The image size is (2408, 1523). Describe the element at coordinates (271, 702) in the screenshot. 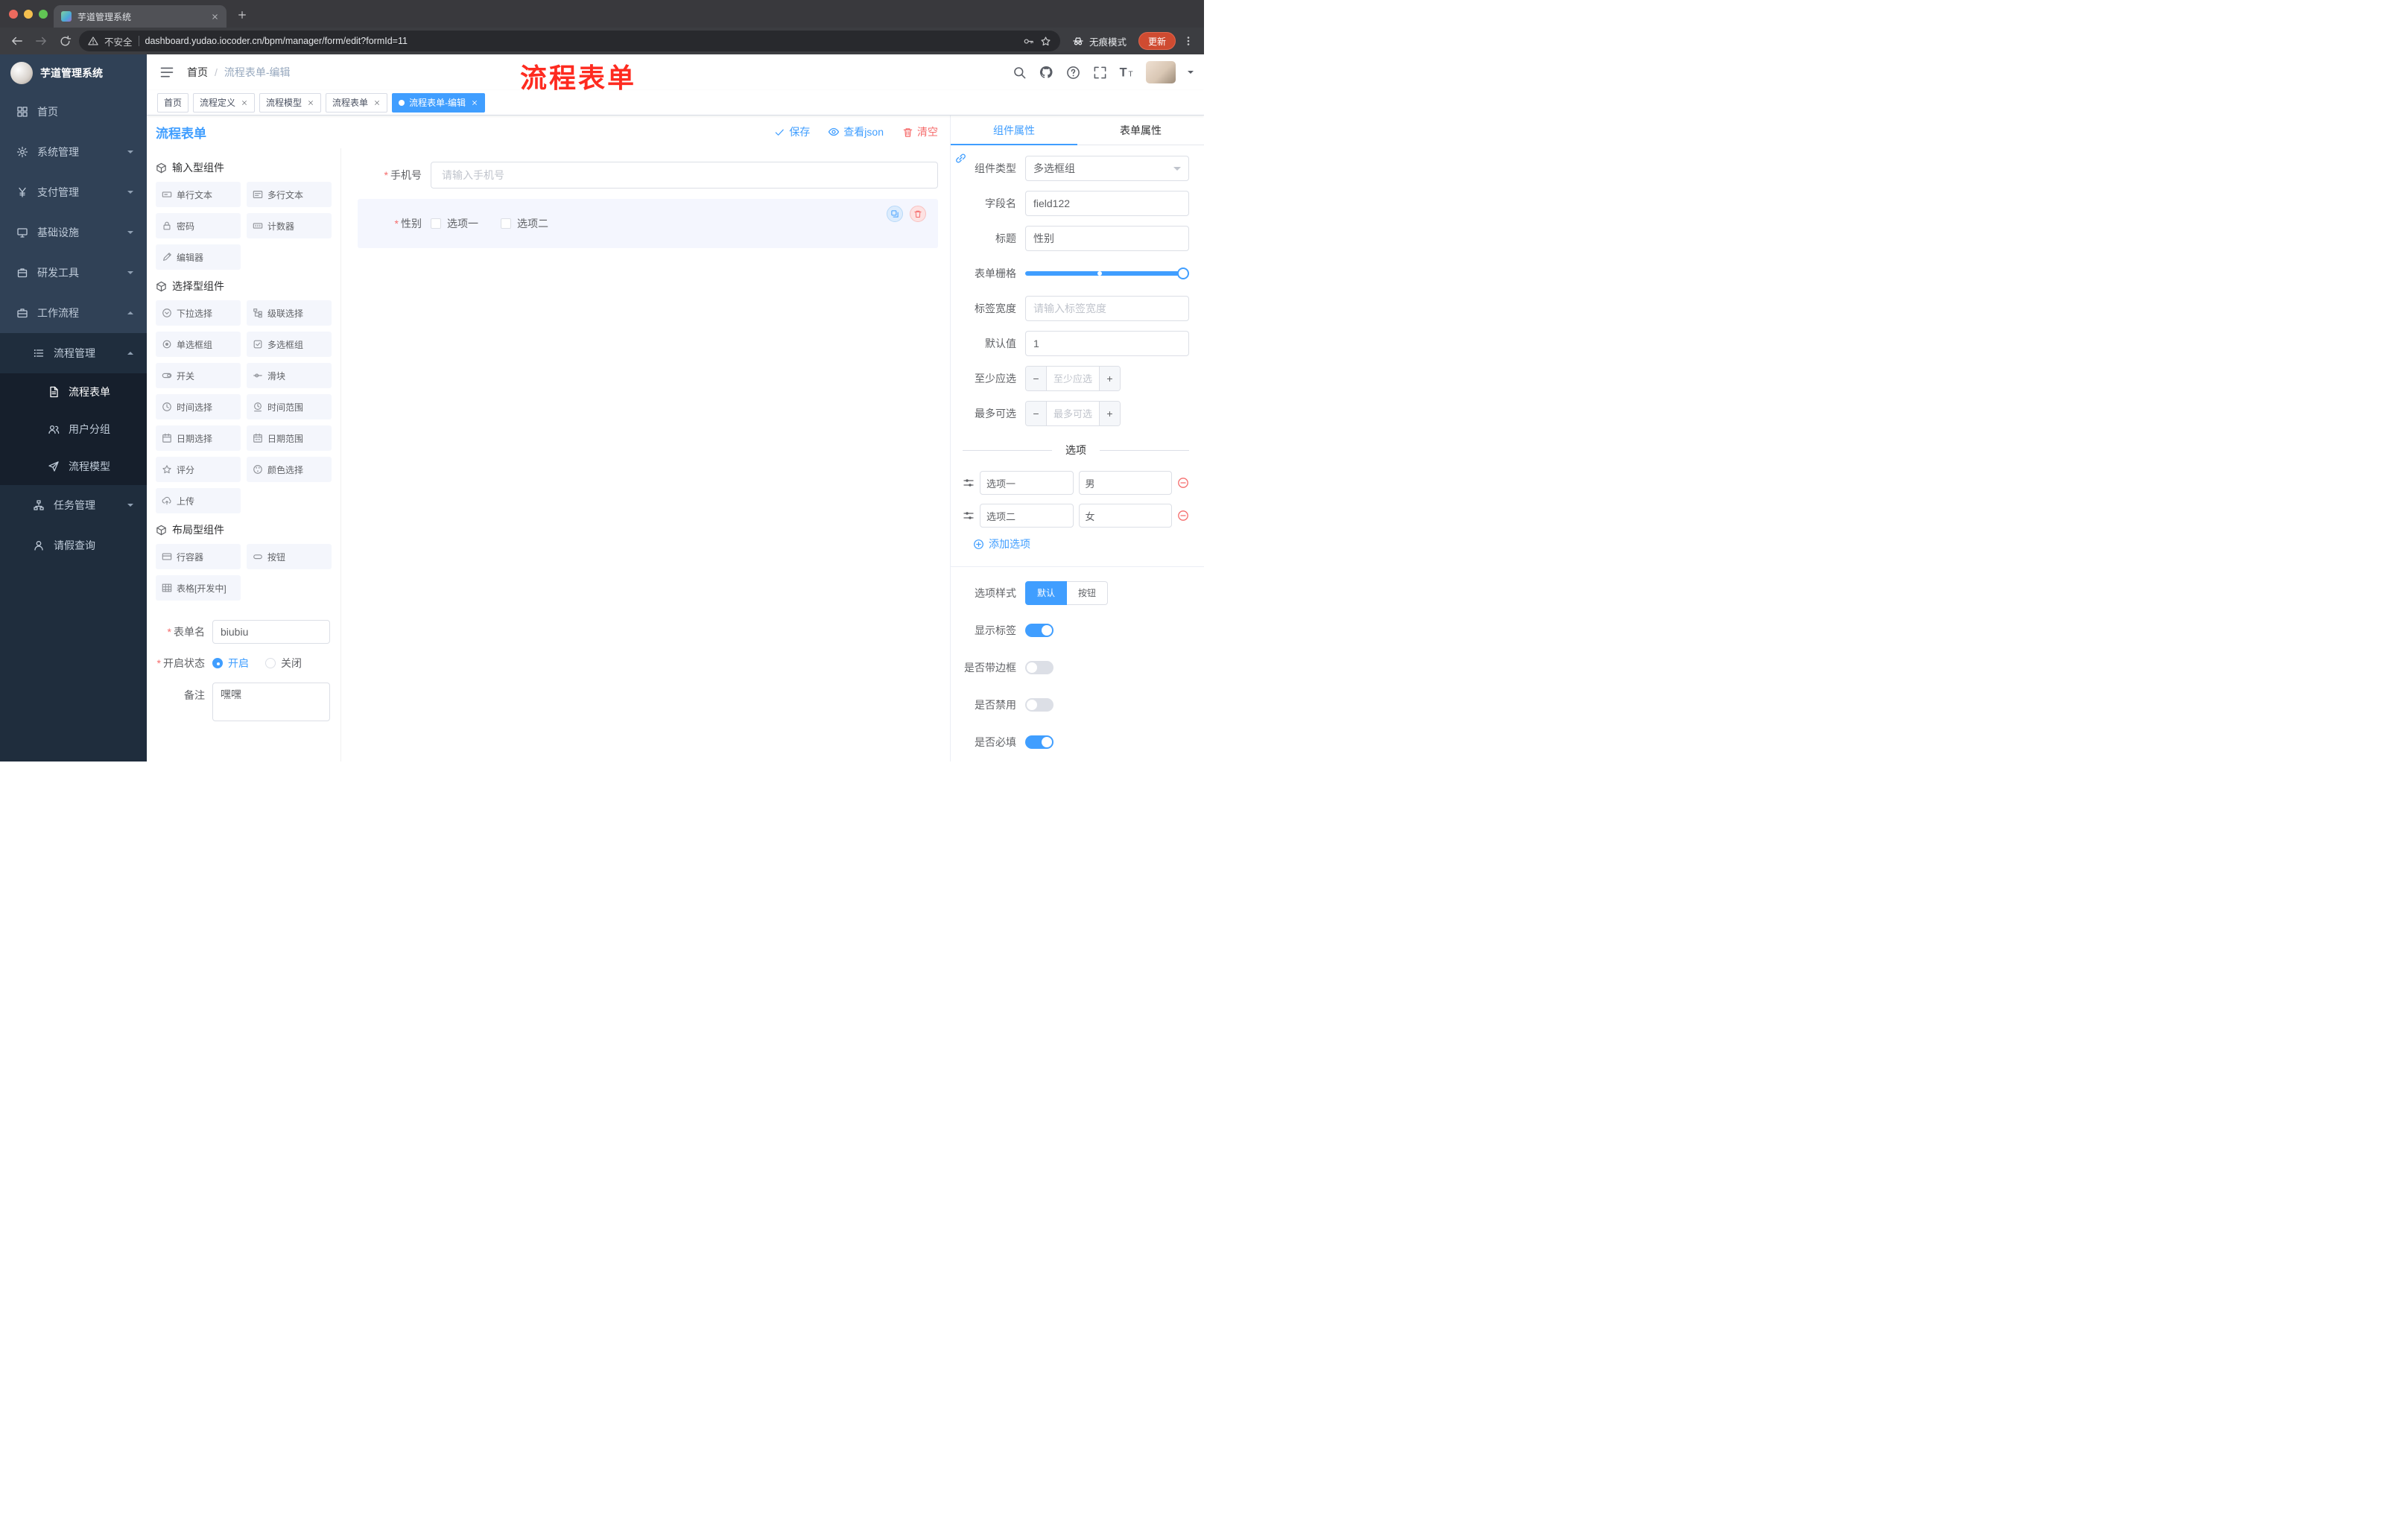

I see `form-remark-input: 嘿嘿` at that location.